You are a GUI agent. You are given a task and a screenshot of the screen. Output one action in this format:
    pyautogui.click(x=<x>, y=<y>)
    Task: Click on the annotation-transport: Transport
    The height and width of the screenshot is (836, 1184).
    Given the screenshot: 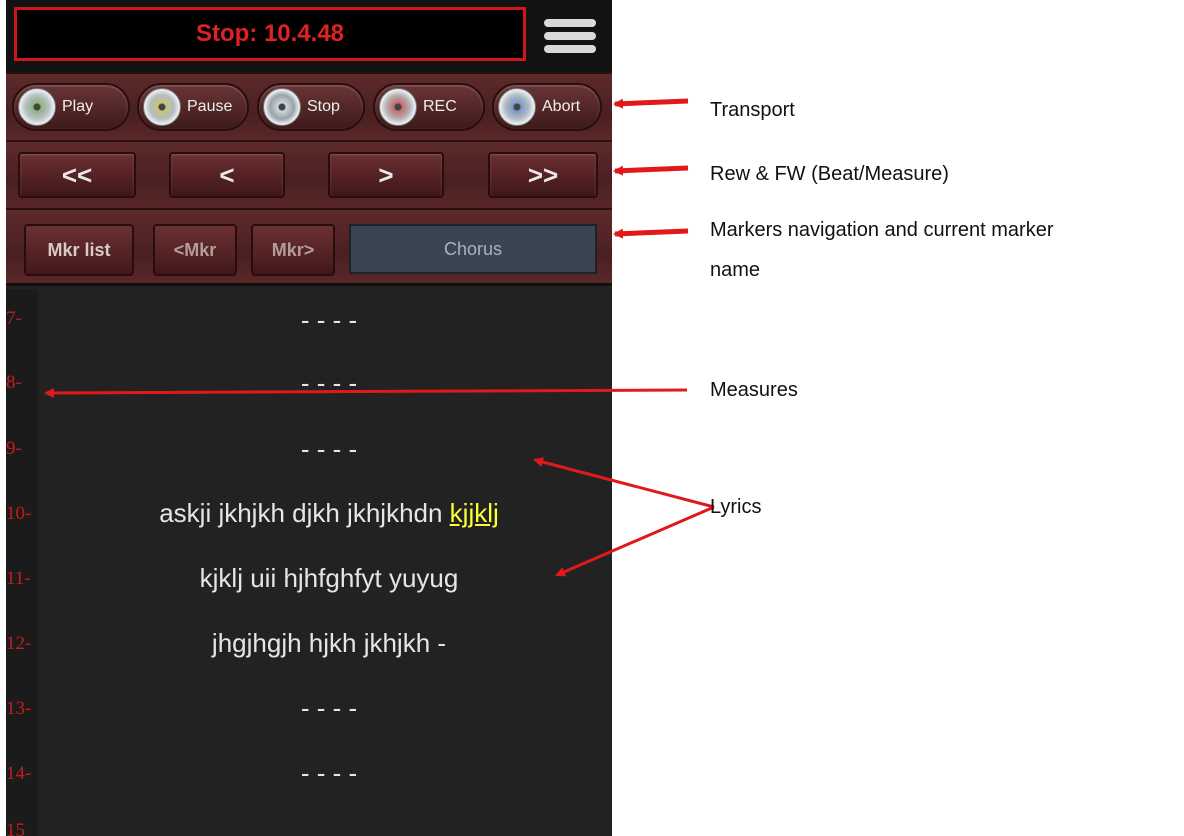 What is the action you would take?
    pyautogui.click(x=752, y=110)
    